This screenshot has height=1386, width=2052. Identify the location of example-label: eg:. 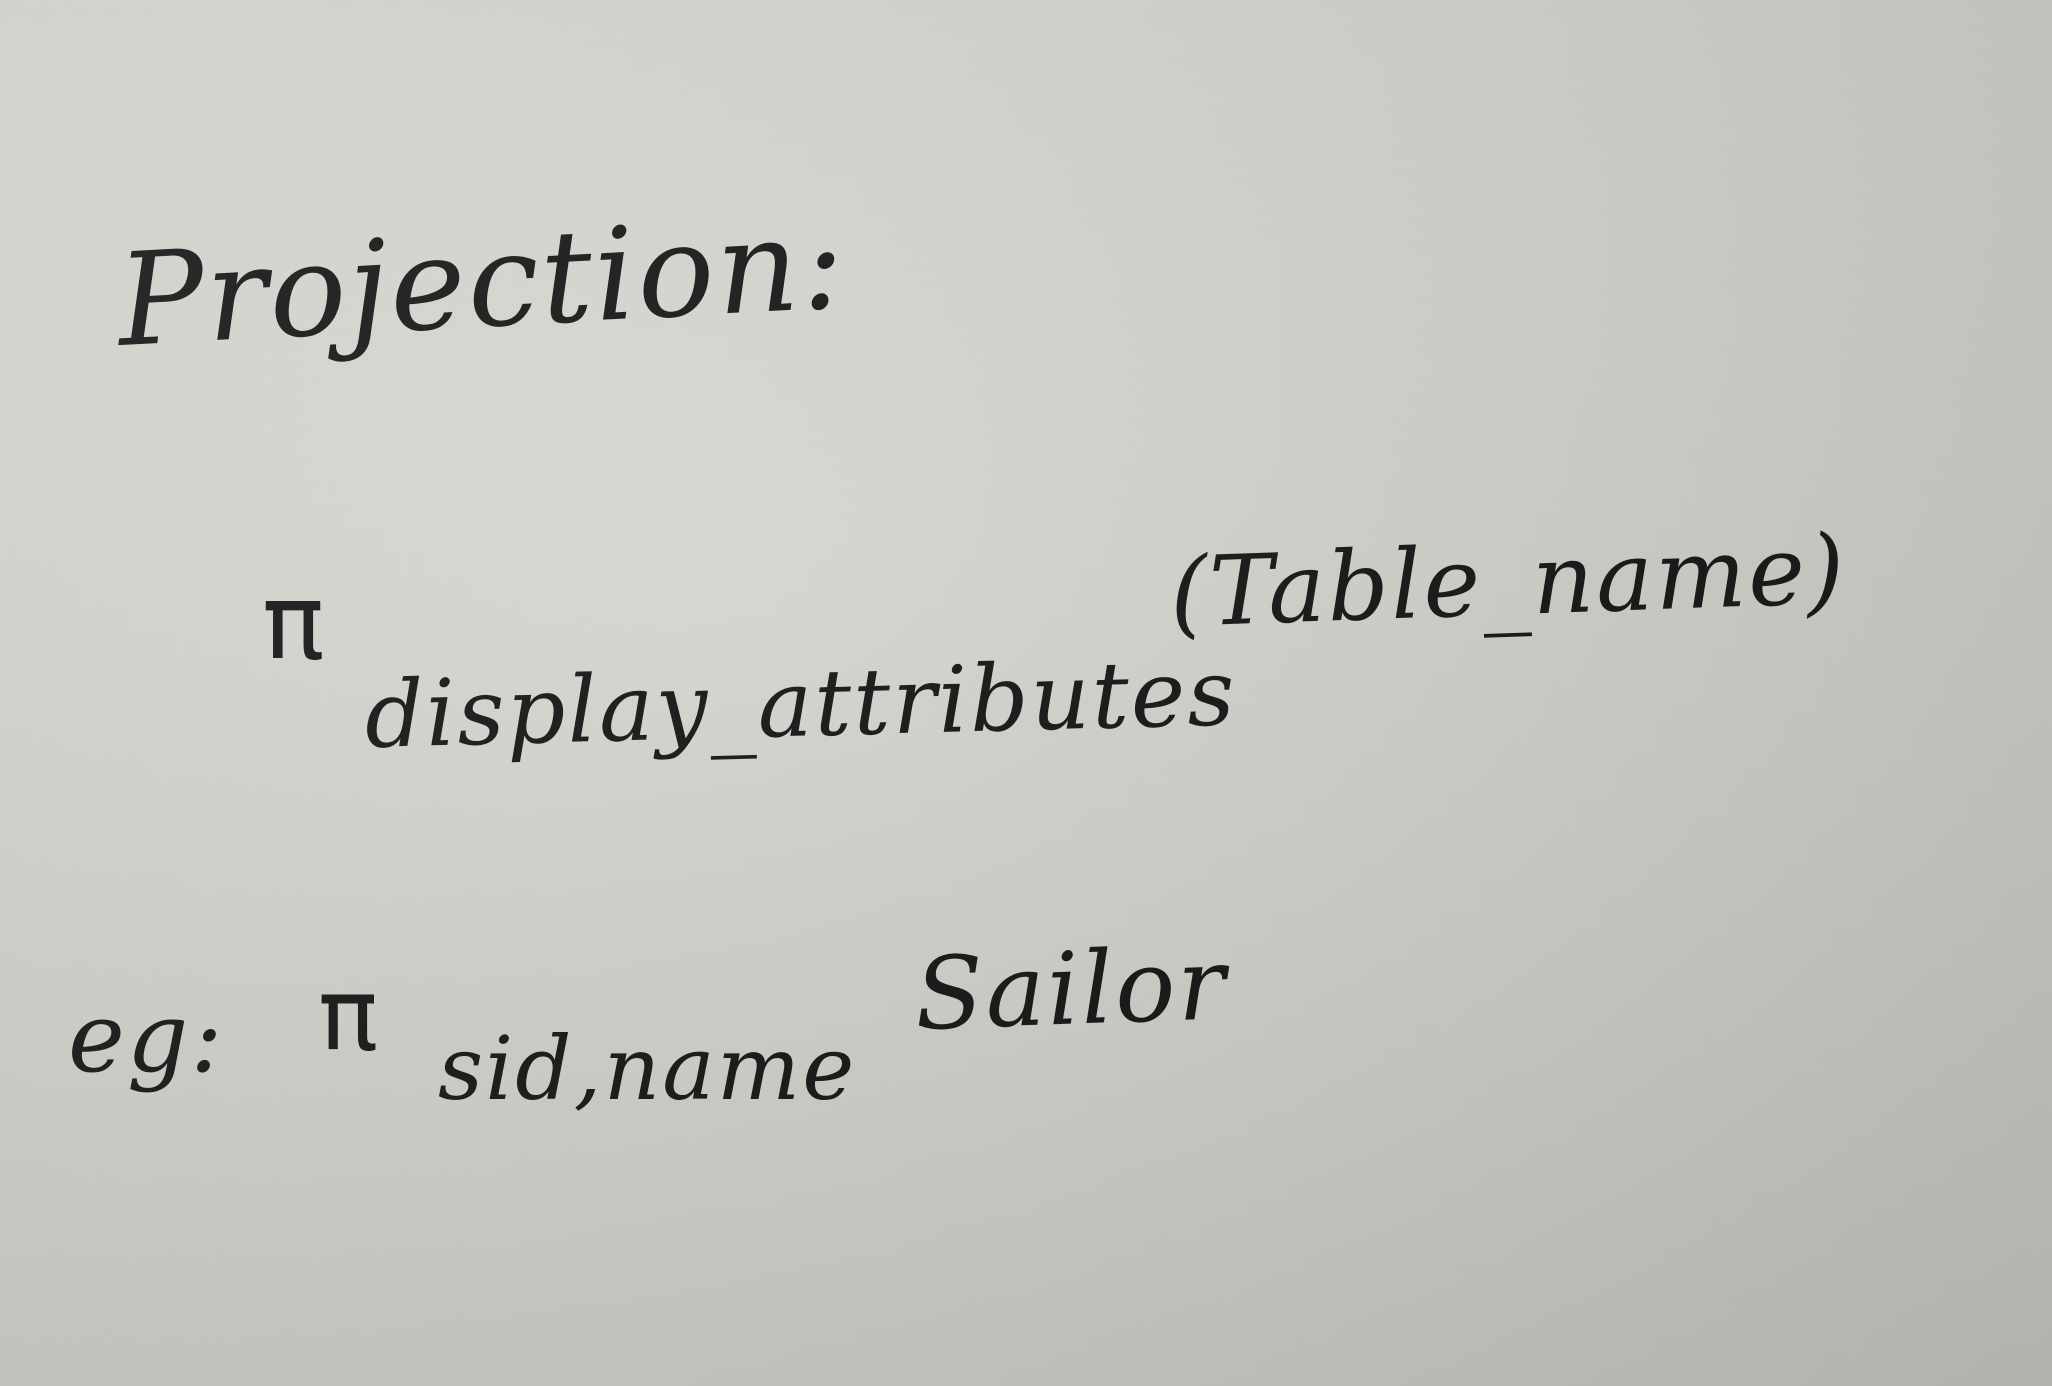
(146, 1038).